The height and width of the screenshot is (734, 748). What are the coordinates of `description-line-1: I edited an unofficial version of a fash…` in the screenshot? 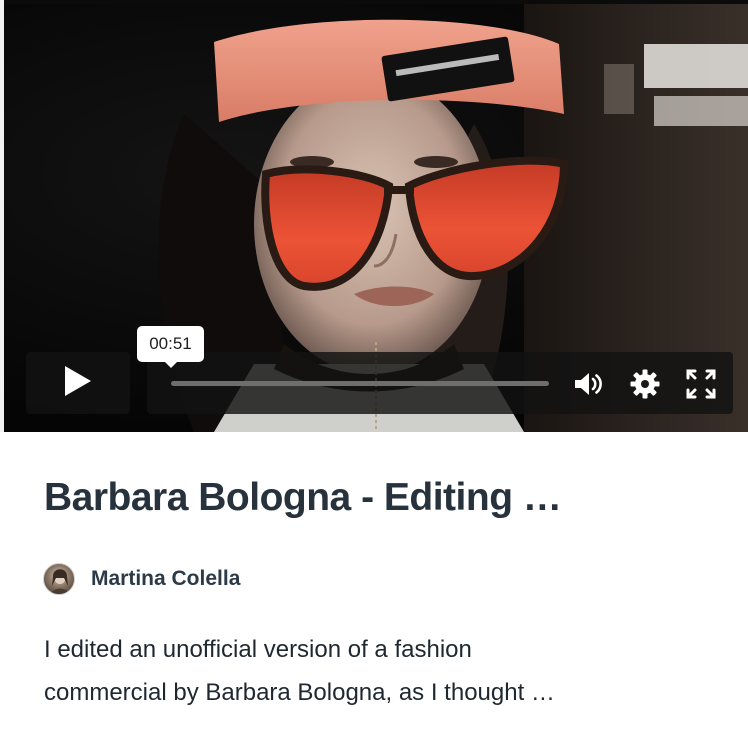 It's located at (258, 649).